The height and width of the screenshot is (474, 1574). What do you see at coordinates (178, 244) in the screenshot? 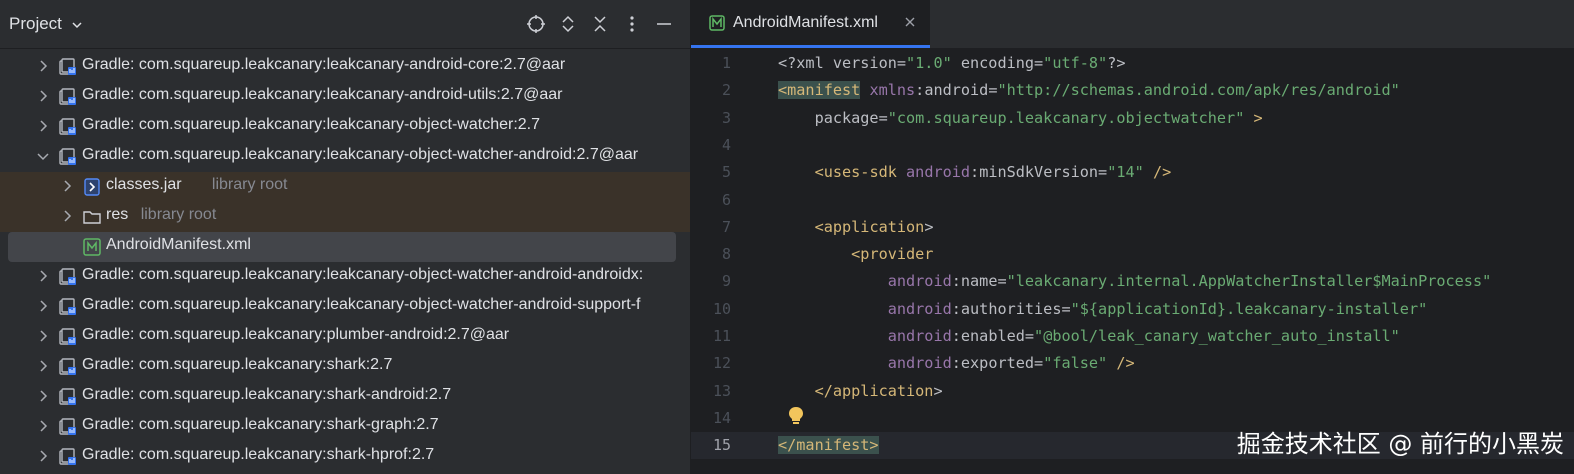
I see `tree-item-label: AndroidManifest.xml` at bounding box center [178, 244].